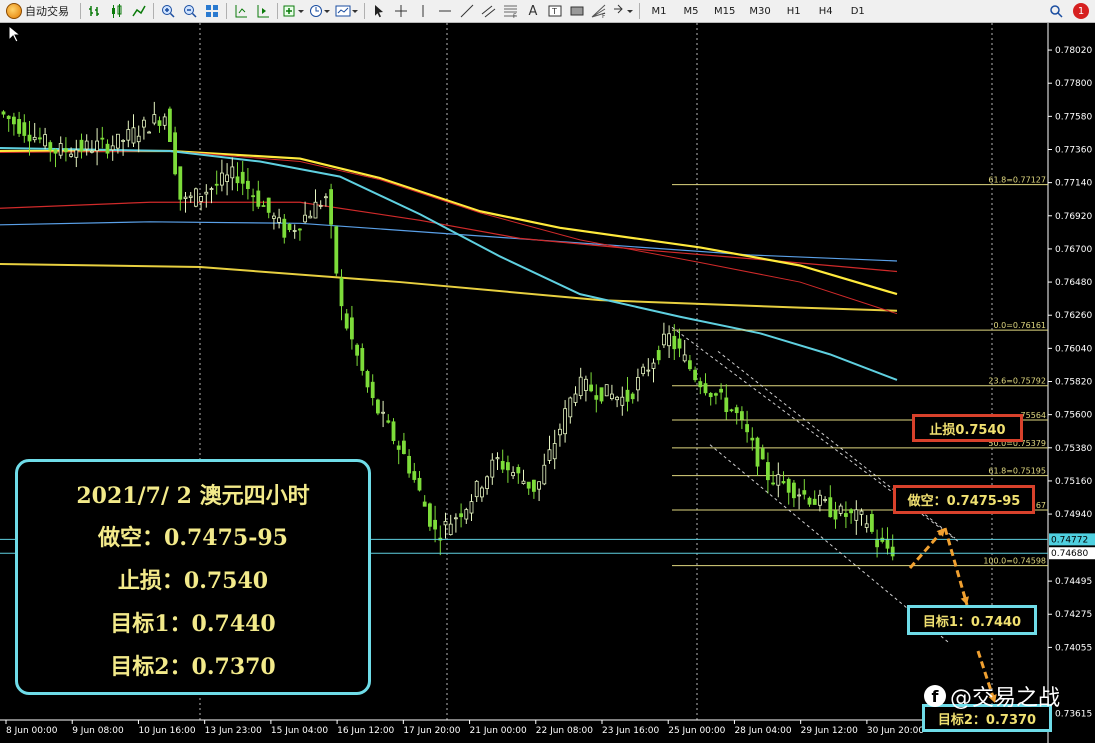 Image resolution: width=1095 pixels, height=743 pixels. Describe the element at coordinates (365, 731) in the screenshot. I see `x-tick-label: 16 Jun 12:00` at that location.